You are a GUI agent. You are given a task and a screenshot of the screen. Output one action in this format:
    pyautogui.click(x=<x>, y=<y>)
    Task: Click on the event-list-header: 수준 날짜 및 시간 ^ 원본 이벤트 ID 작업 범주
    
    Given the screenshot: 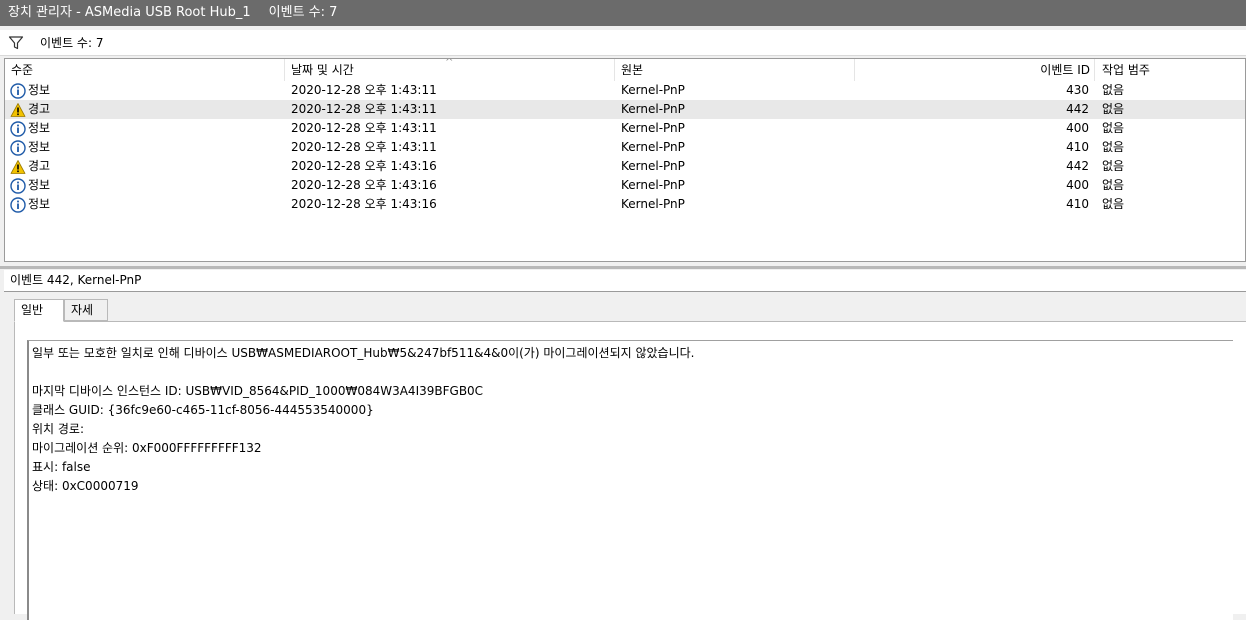 What is the action you would take?
    pyautogui.click(x=625, y=70)
    